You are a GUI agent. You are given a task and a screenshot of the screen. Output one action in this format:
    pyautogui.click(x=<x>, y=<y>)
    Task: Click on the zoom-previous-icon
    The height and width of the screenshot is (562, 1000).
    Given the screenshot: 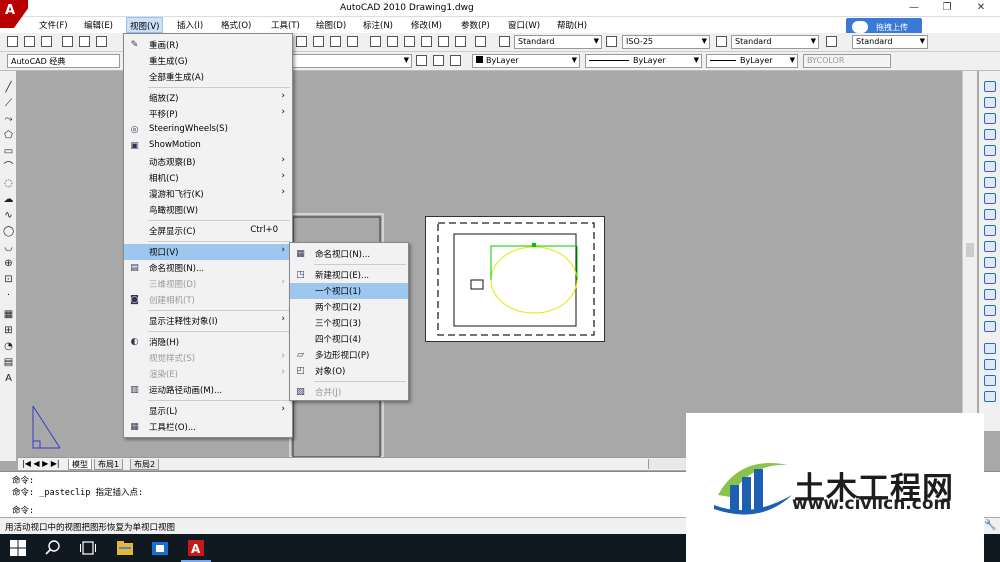 What is the action you would take?
    pyautogui.click(x=352, y=41)
    